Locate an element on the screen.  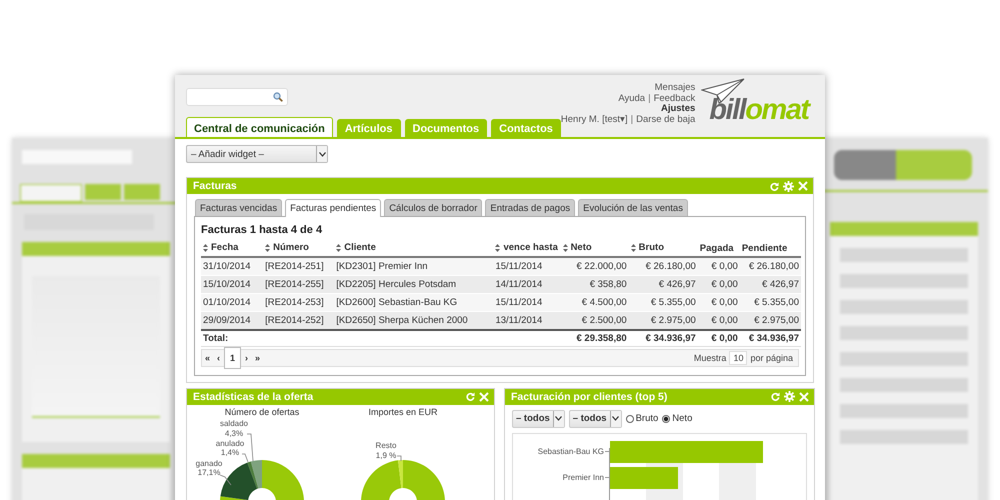
table-cell: [RE2014-253] is located at coordinates (294, 302).